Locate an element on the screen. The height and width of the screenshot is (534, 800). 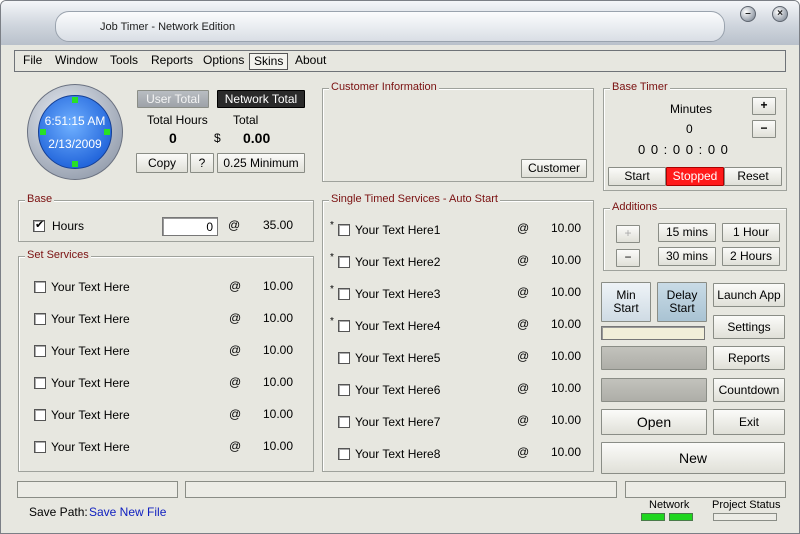
user-total-button: User Total is located at coordinates (173, 99).